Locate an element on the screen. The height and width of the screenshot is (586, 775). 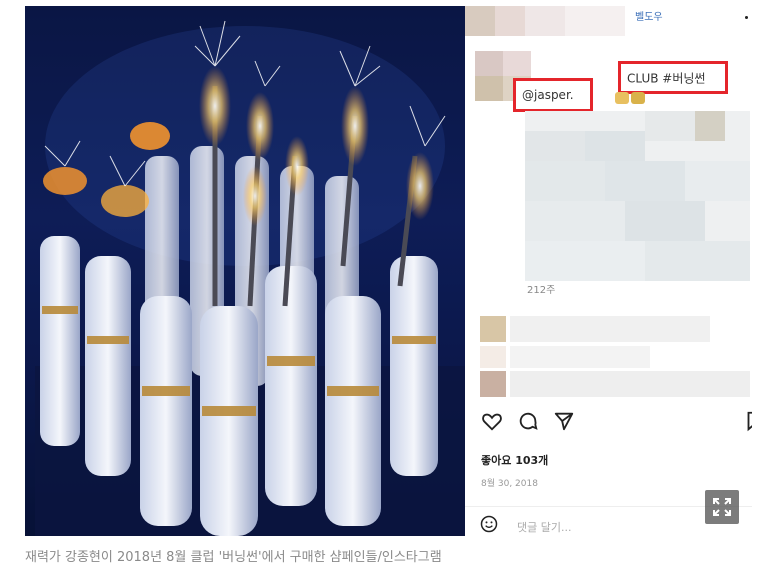
bookmark-icon is located at coordinates (747, 421).